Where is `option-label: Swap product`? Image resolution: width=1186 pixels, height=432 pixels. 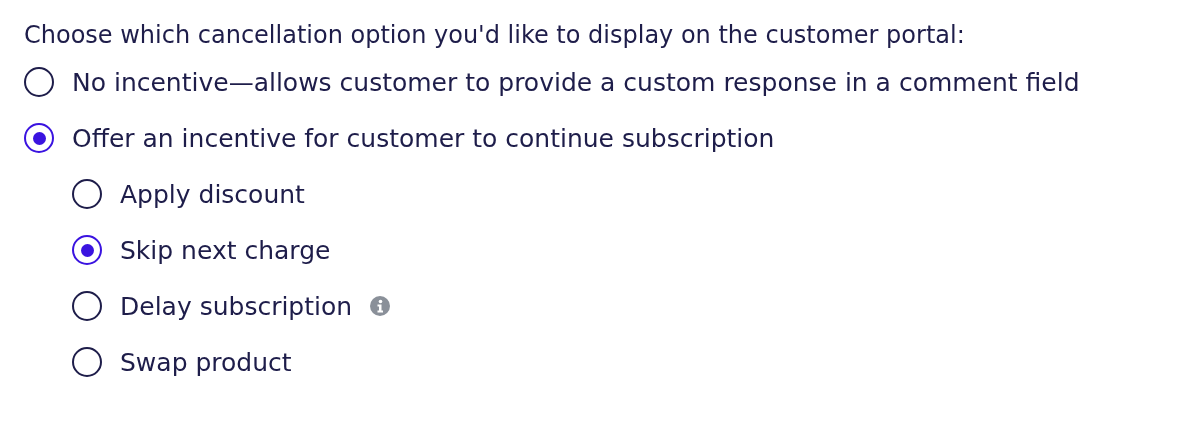 option-label: Swap product is located at coordinates (206, 362).